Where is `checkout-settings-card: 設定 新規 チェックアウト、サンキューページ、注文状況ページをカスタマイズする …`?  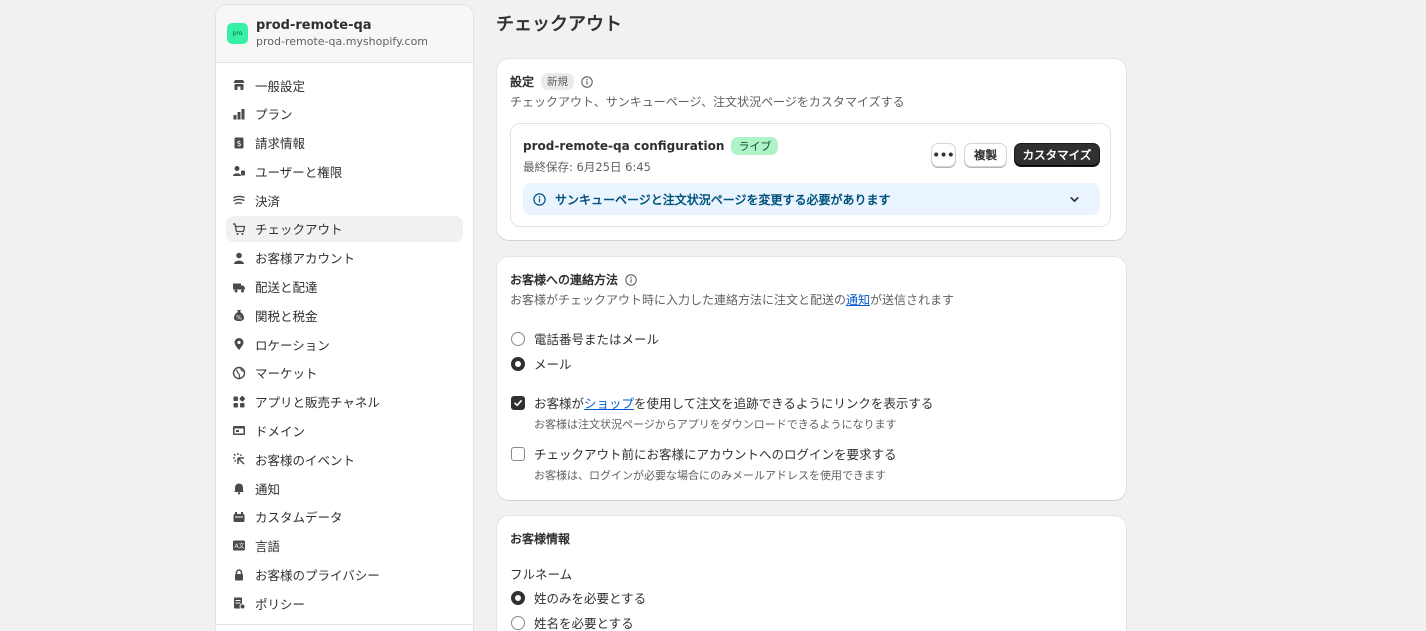
checkout-settings-card: 設定 新規 チェックアウト、サンキューページ、注文状況ページをカスタマイズする … is located at coordinates (811, 149).